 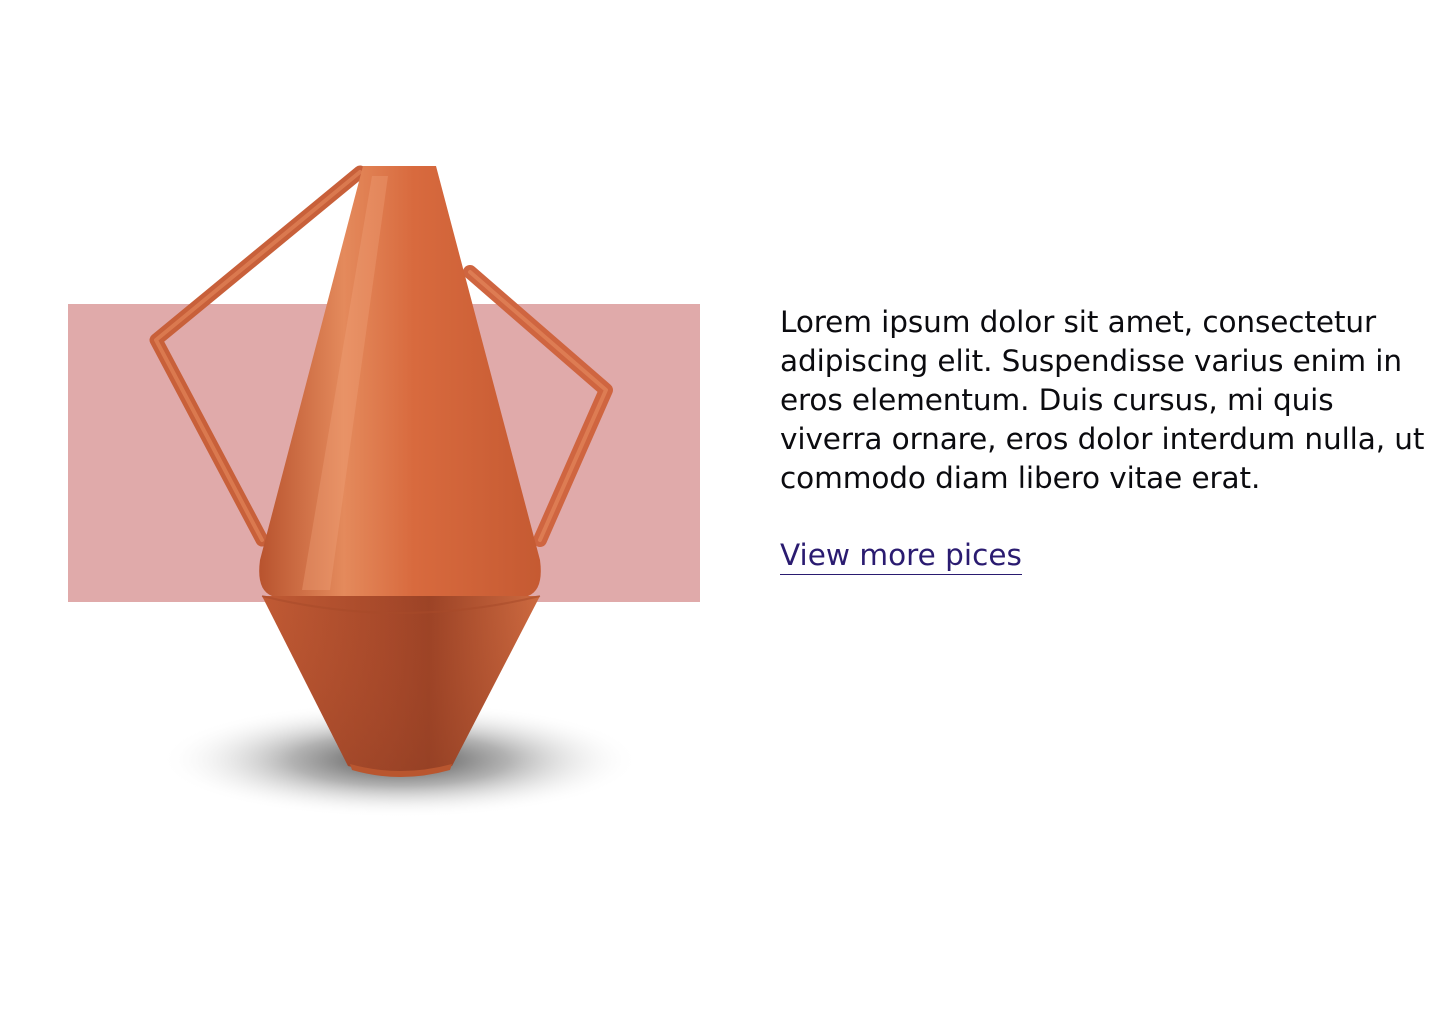 What do you see at coordinates (1020, 478) in the screenshot?
I see `description-line: commodo diam libero vitae erat.` at bounding box center [1020, 478].